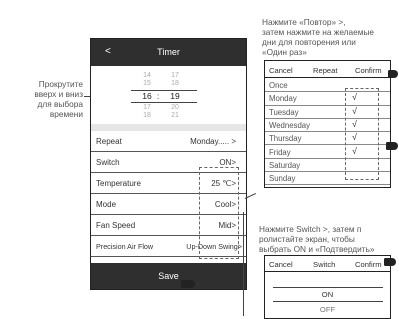 The width and height of the screenshot is (399, 319). I want to click on settings-highlight, so click(219, 213).